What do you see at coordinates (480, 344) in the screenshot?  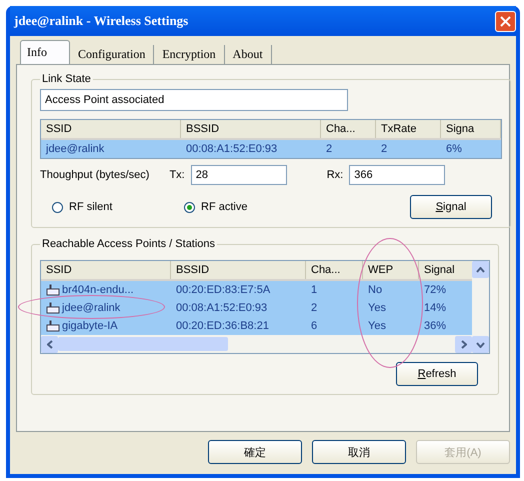 I see `scroll-down-icon` at bounding box center [480, 344].